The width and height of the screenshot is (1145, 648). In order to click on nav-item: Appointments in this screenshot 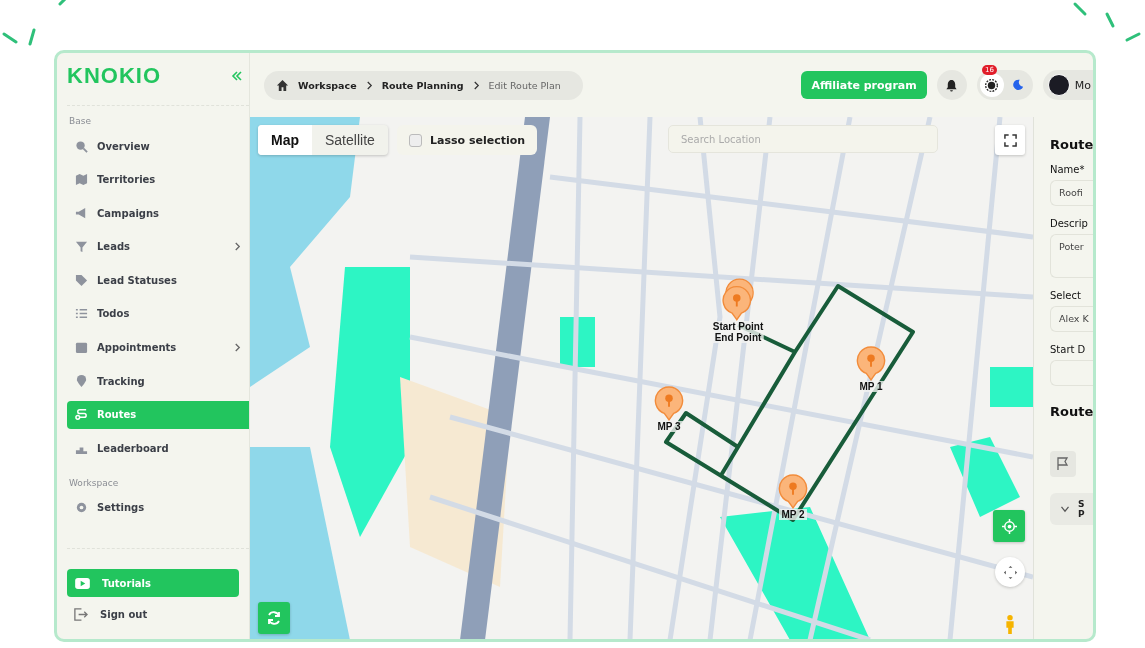, I will do `click(158, 347)`.